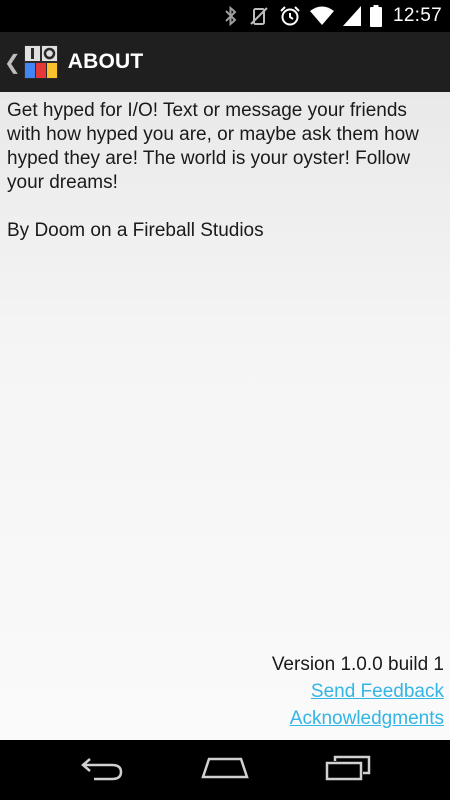 Image resolution: width=450 pixels, height=800 pixels. I want to click on recents-button, so click(348, 770).